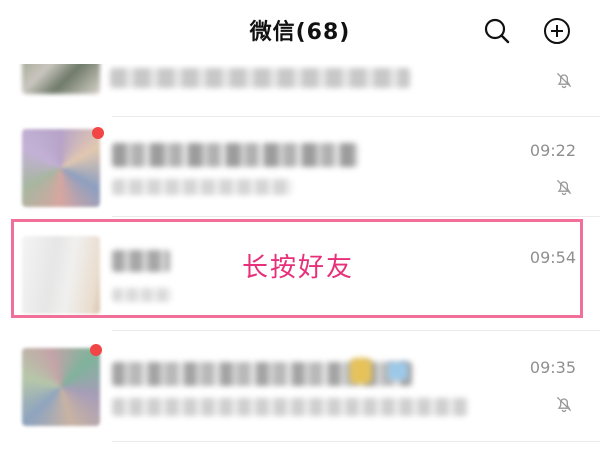 The image size is (600, 450). I want to click on search-icon, so click(497, 31).